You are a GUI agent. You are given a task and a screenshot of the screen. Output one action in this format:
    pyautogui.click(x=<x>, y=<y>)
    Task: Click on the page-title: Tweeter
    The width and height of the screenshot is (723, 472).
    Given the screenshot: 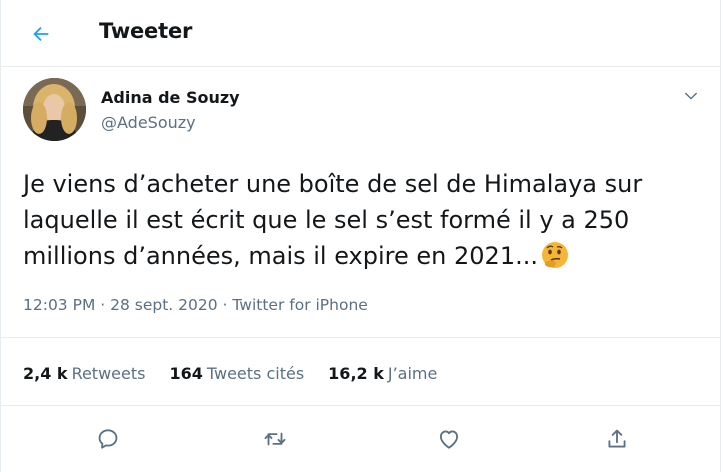 What is the action you would take?
    pyautogui.click(x=146, y=31)
    